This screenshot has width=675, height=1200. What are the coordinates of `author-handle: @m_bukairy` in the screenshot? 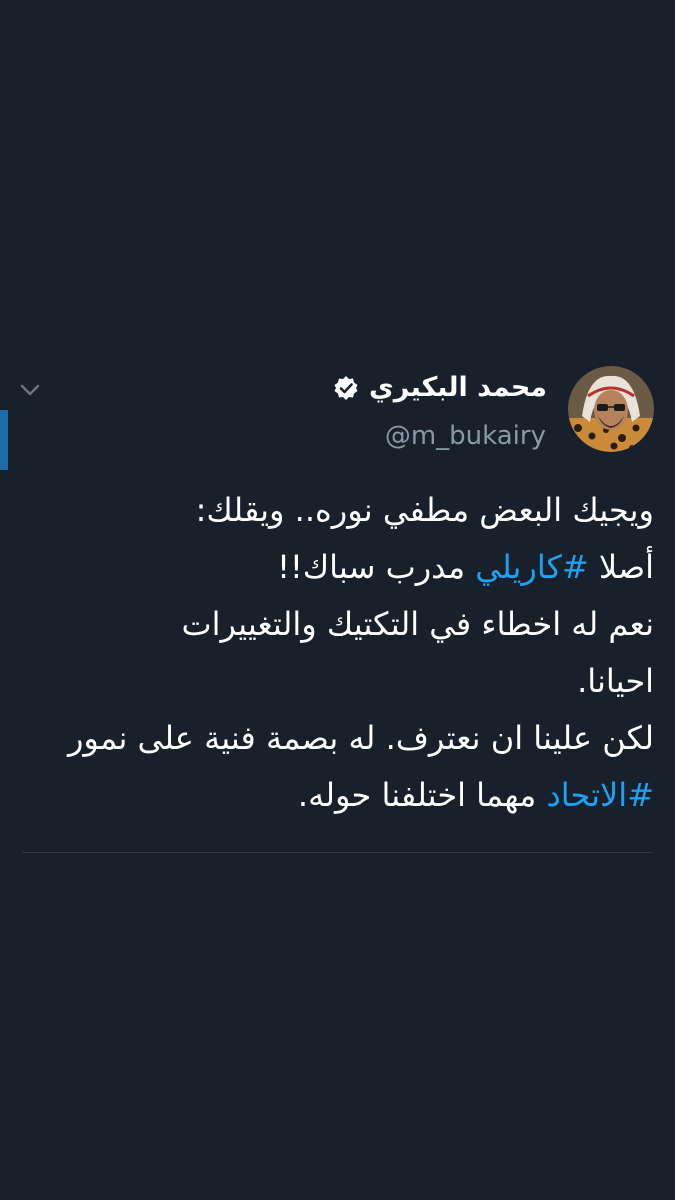 It's located at (465, 436).